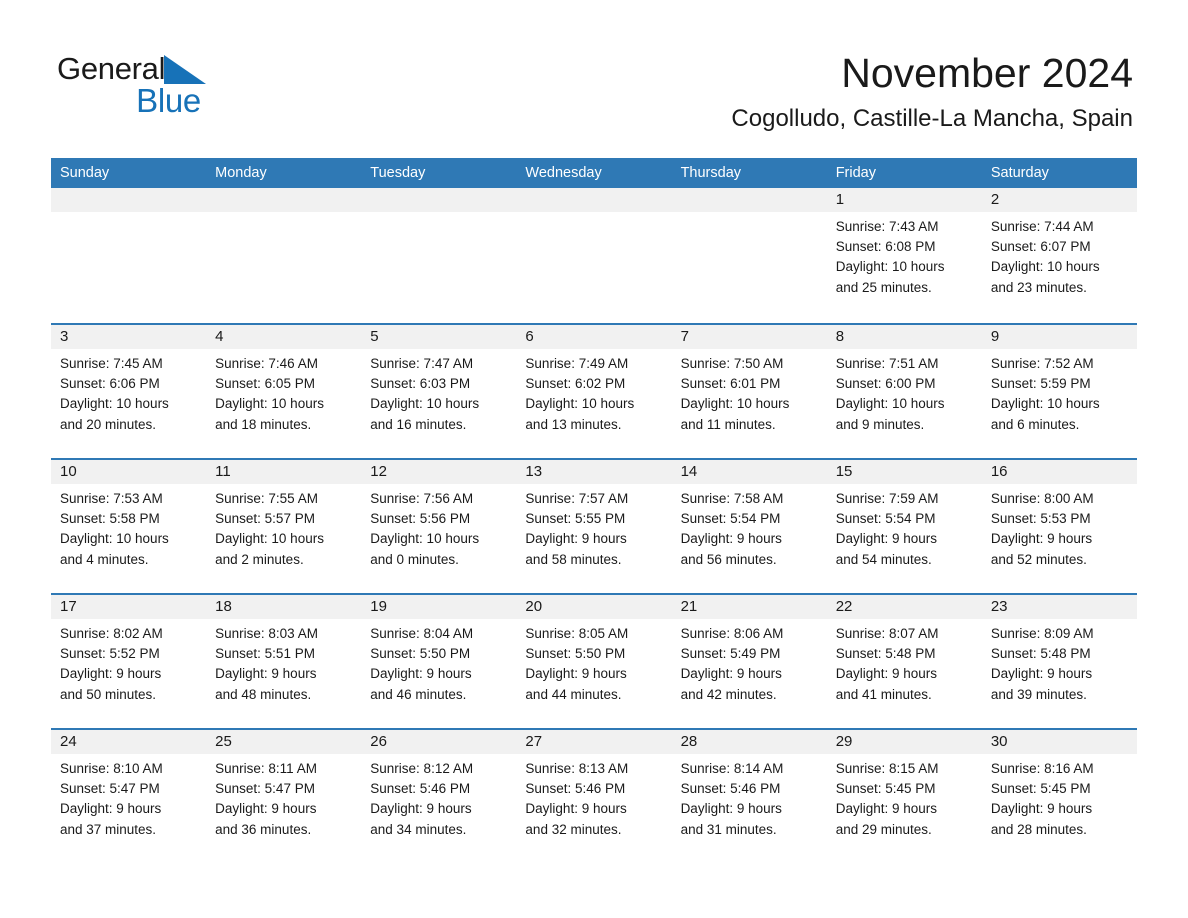  Describe the element at coordinates (185, 69) in the screenshot. I see `logo-triangle-icon` at that location.